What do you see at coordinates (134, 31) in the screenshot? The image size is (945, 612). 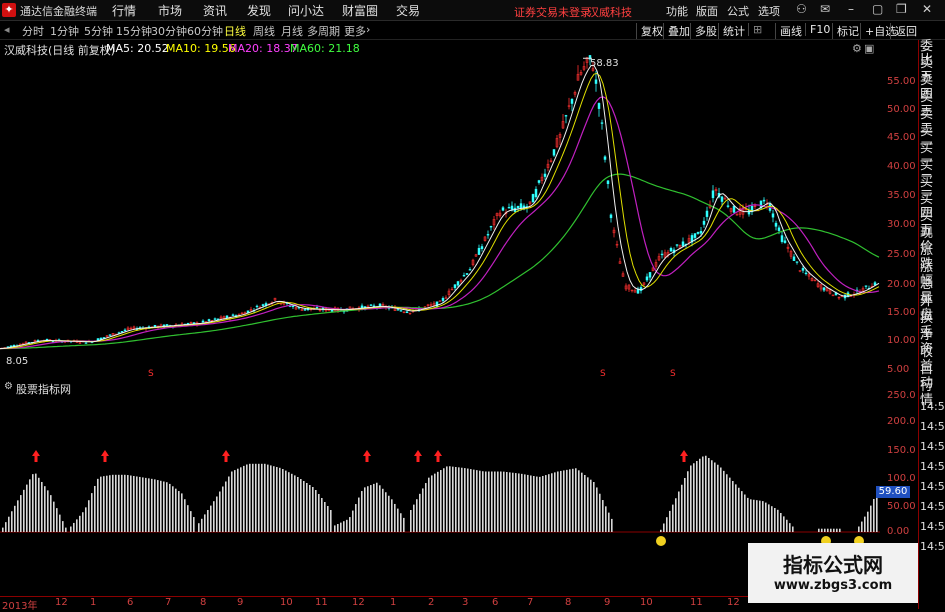 I see `tab-period-15min: 15分钟` at bounding box center [134, 31].